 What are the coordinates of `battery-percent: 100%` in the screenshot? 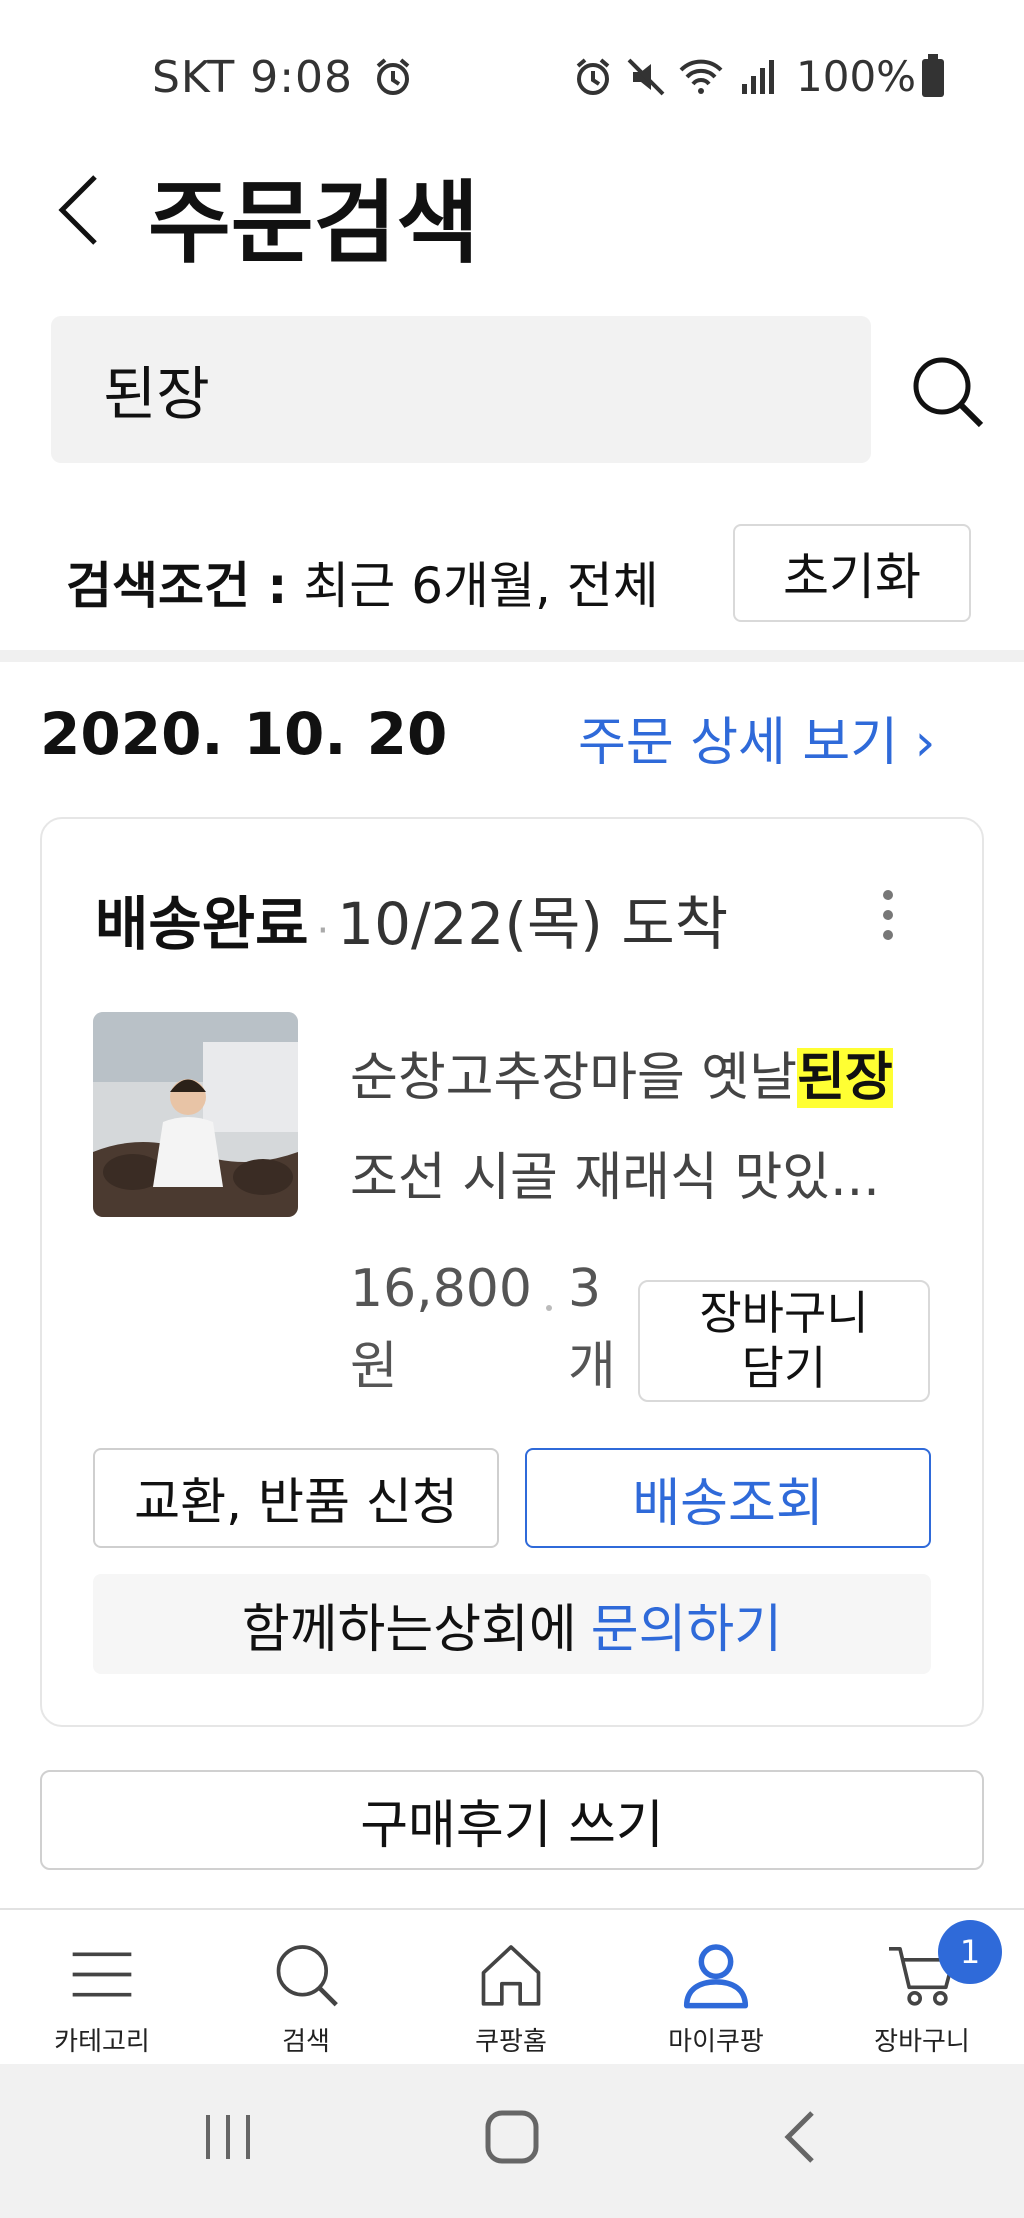 It's located at (856, 76).